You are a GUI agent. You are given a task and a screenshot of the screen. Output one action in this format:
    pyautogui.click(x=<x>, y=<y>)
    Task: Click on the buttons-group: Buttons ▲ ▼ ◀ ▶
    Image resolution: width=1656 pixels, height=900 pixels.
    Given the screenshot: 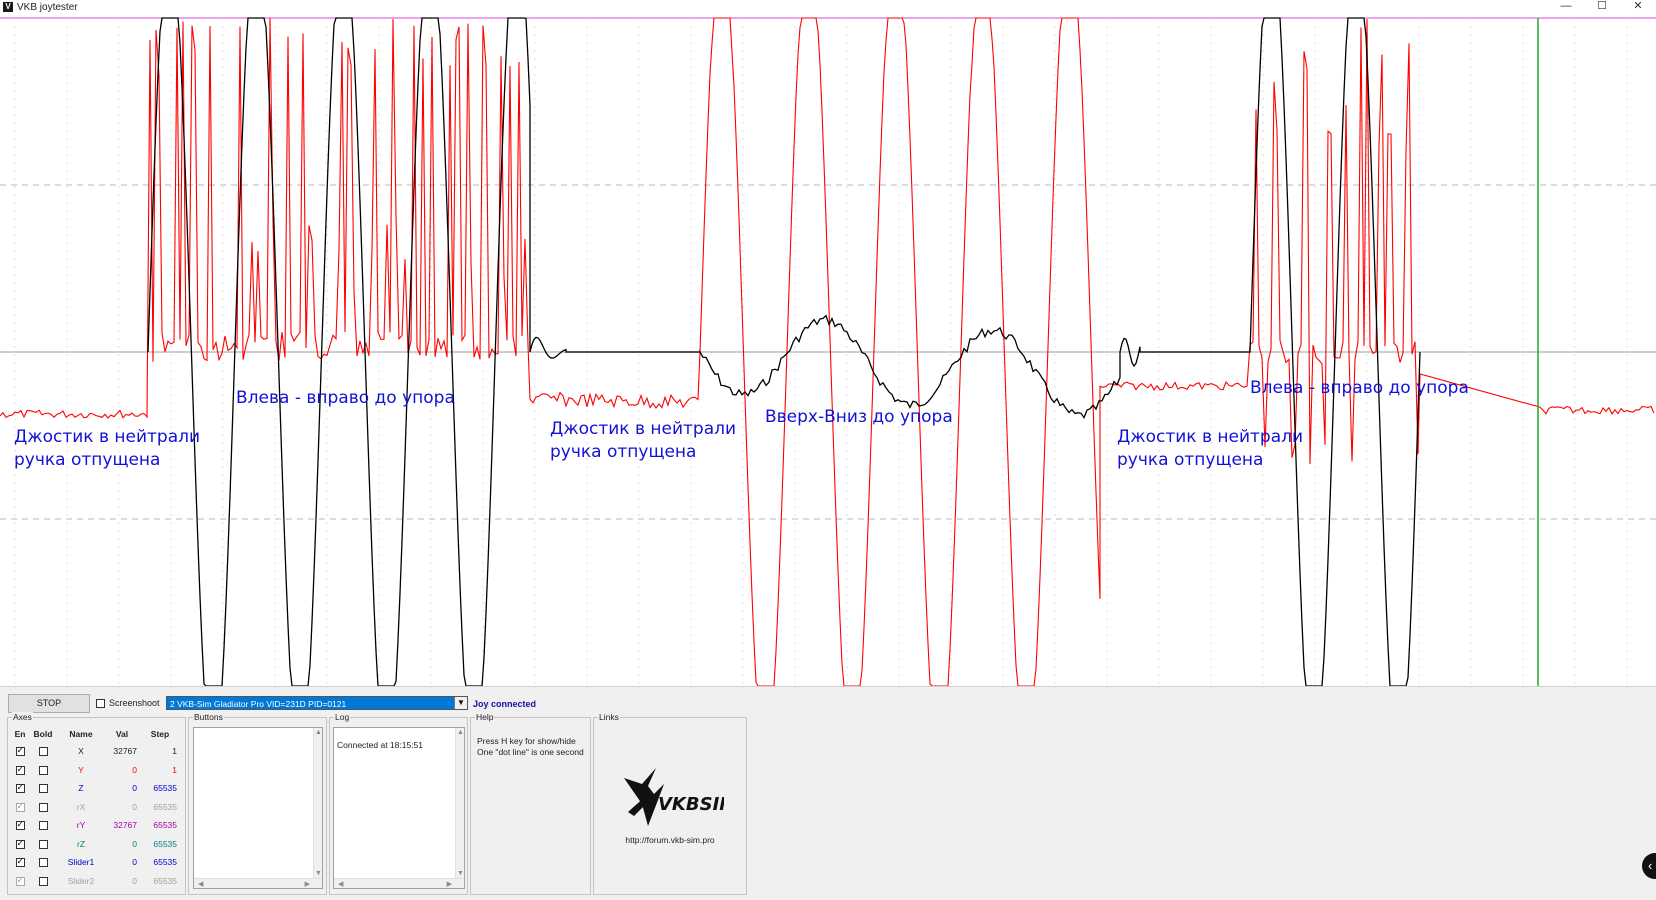 What is the action you would take?
    pyautogui.click(x=257, y=803)
    